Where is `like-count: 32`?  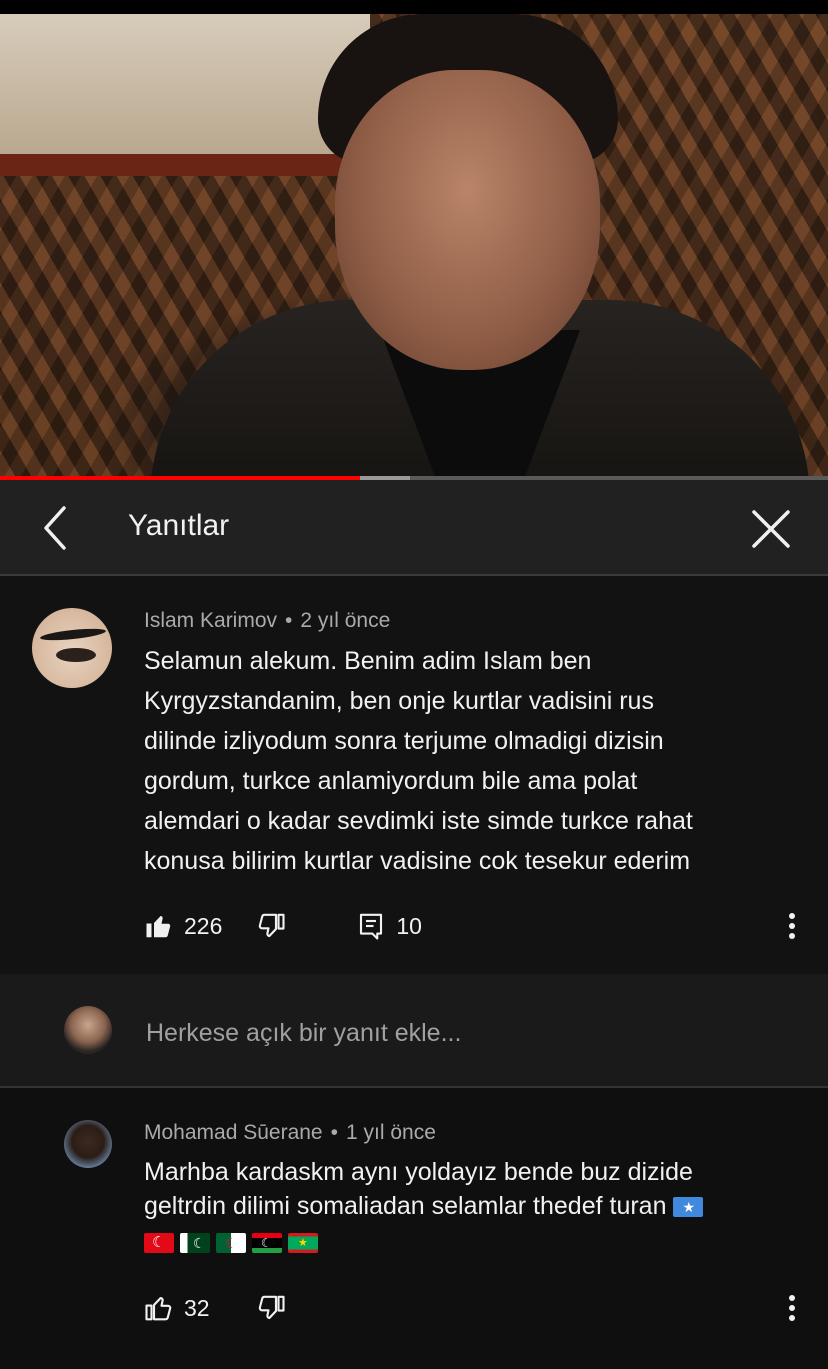 like-count: 32 is located at coordinates (197, 1307).